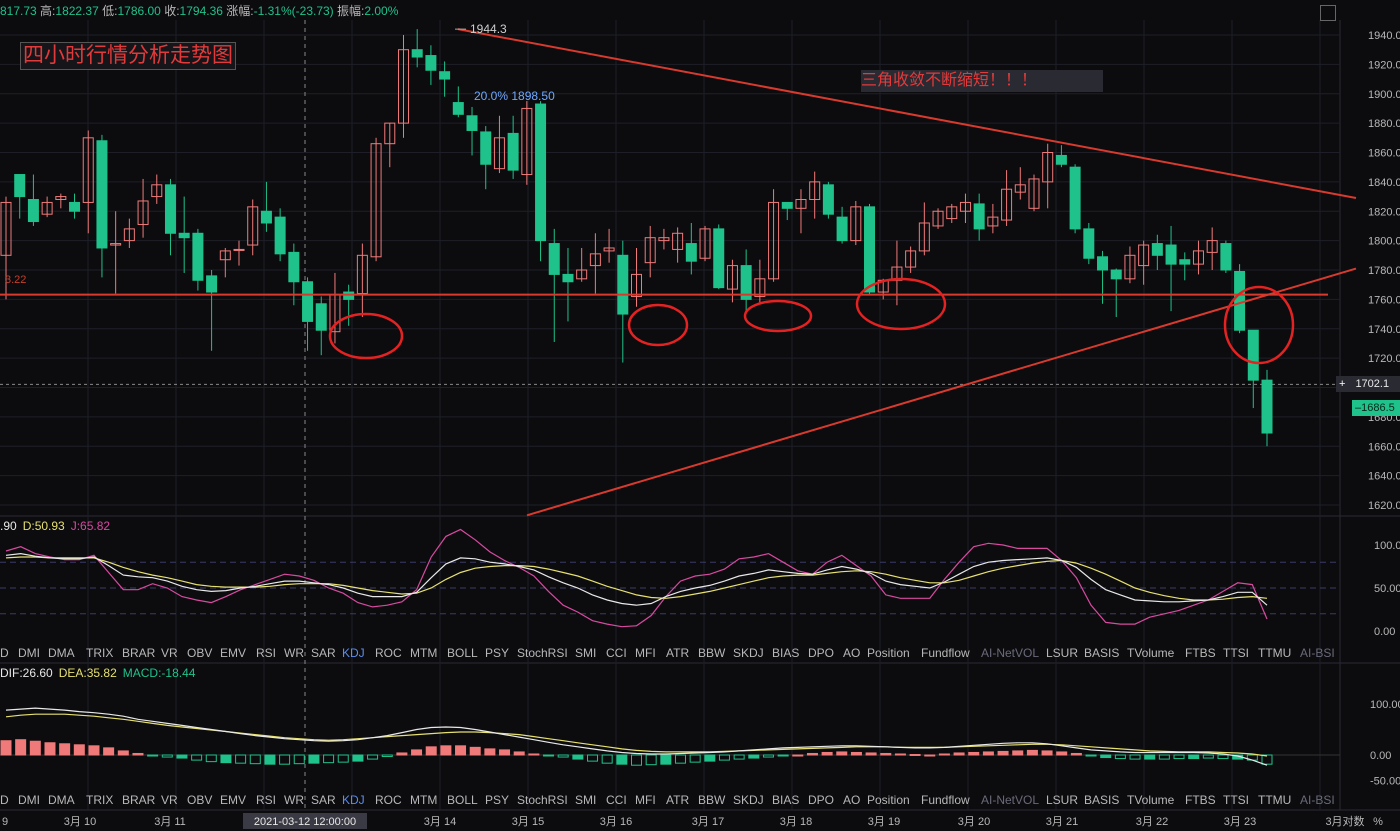 This screenshot has height=831, width=1400. Describe the element at coordinates (1344, 821) in the screenshot. I see `date-tick: 3月对数` at that location.